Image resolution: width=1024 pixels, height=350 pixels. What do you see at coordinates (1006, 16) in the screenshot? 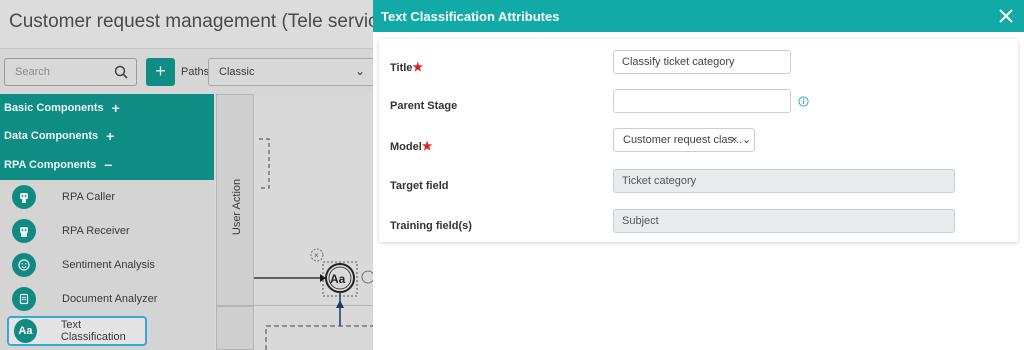
I see `close-icon` at bounding box center [1006, 16].